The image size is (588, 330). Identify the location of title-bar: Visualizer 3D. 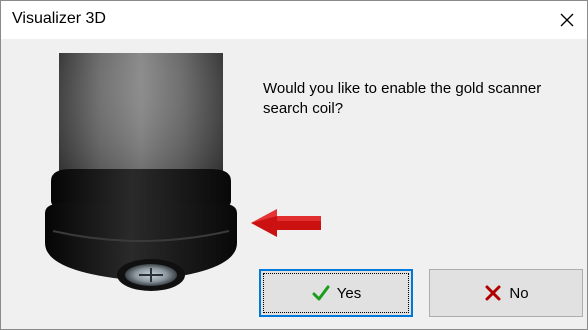
(294, 20).